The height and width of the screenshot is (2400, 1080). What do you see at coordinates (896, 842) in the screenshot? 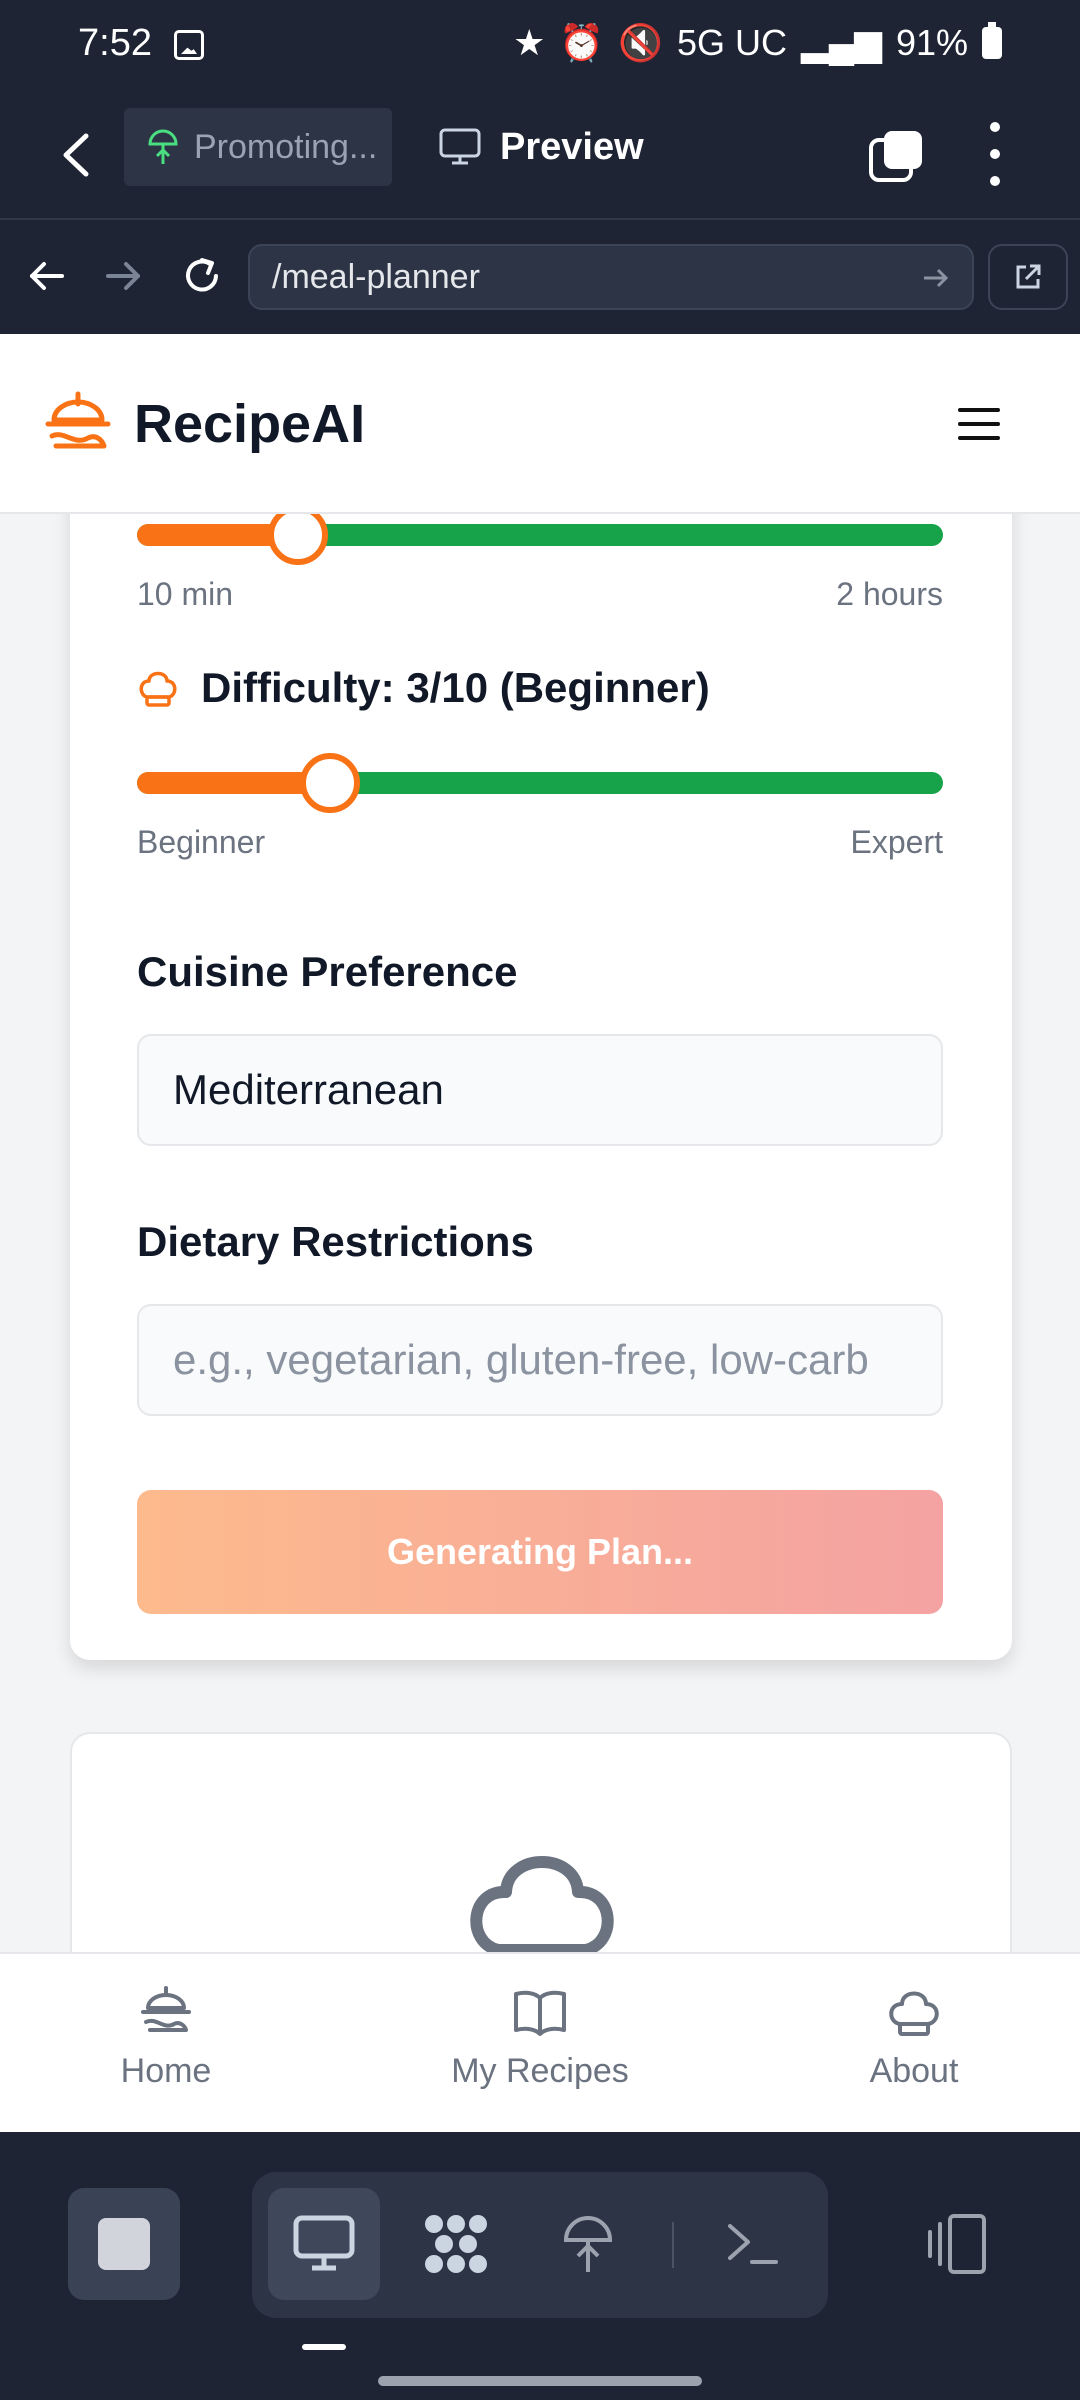
I see `difficulty-max-label: Expert` at bounding box center [896, 842].